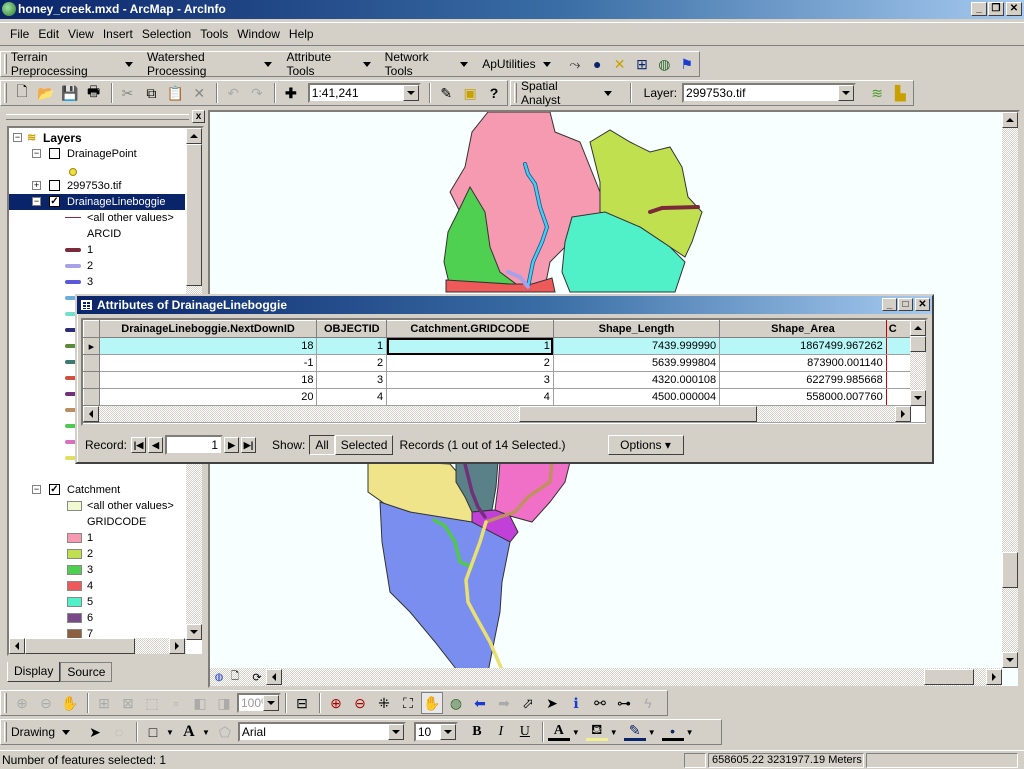  Describe the element at coordinates (352, 329) in the screenshot. I see `col-objectid: OBJECTID` at that location.